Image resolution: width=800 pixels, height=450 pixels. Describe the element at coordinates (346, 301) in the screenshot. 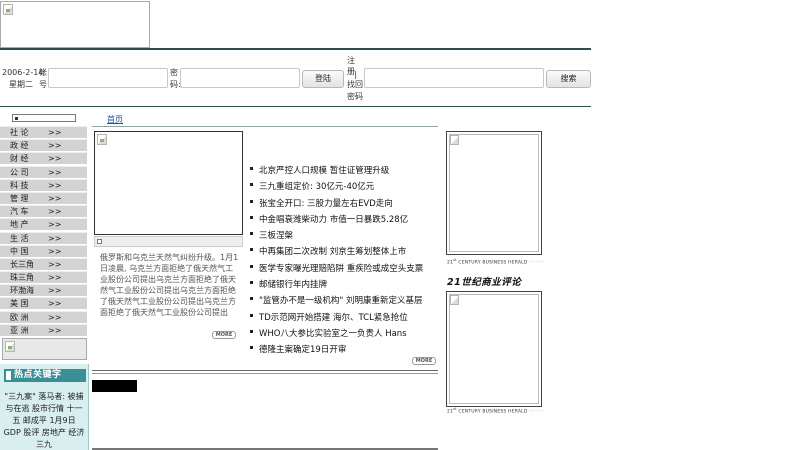

I see `headline-item: "监管办不是一级机构" 刘明康重新定义基层` at that location.